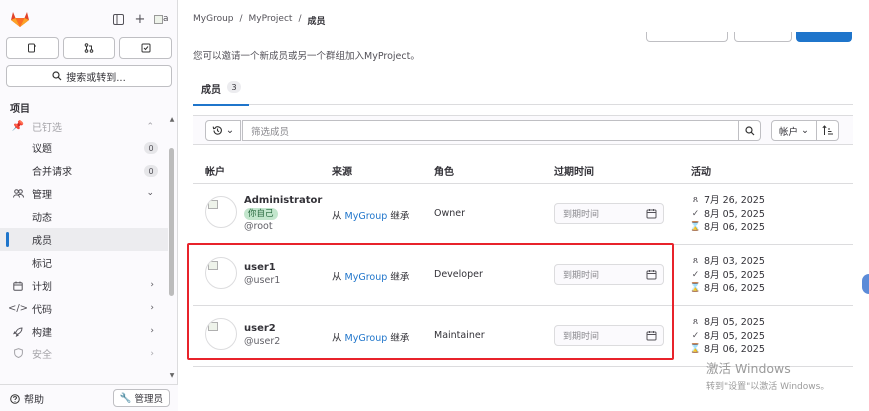 Image resolution: width=869 pixels, height=411 pixels. I want to click on scroll-up-arrow-icon: ▲, so click(172, 119).